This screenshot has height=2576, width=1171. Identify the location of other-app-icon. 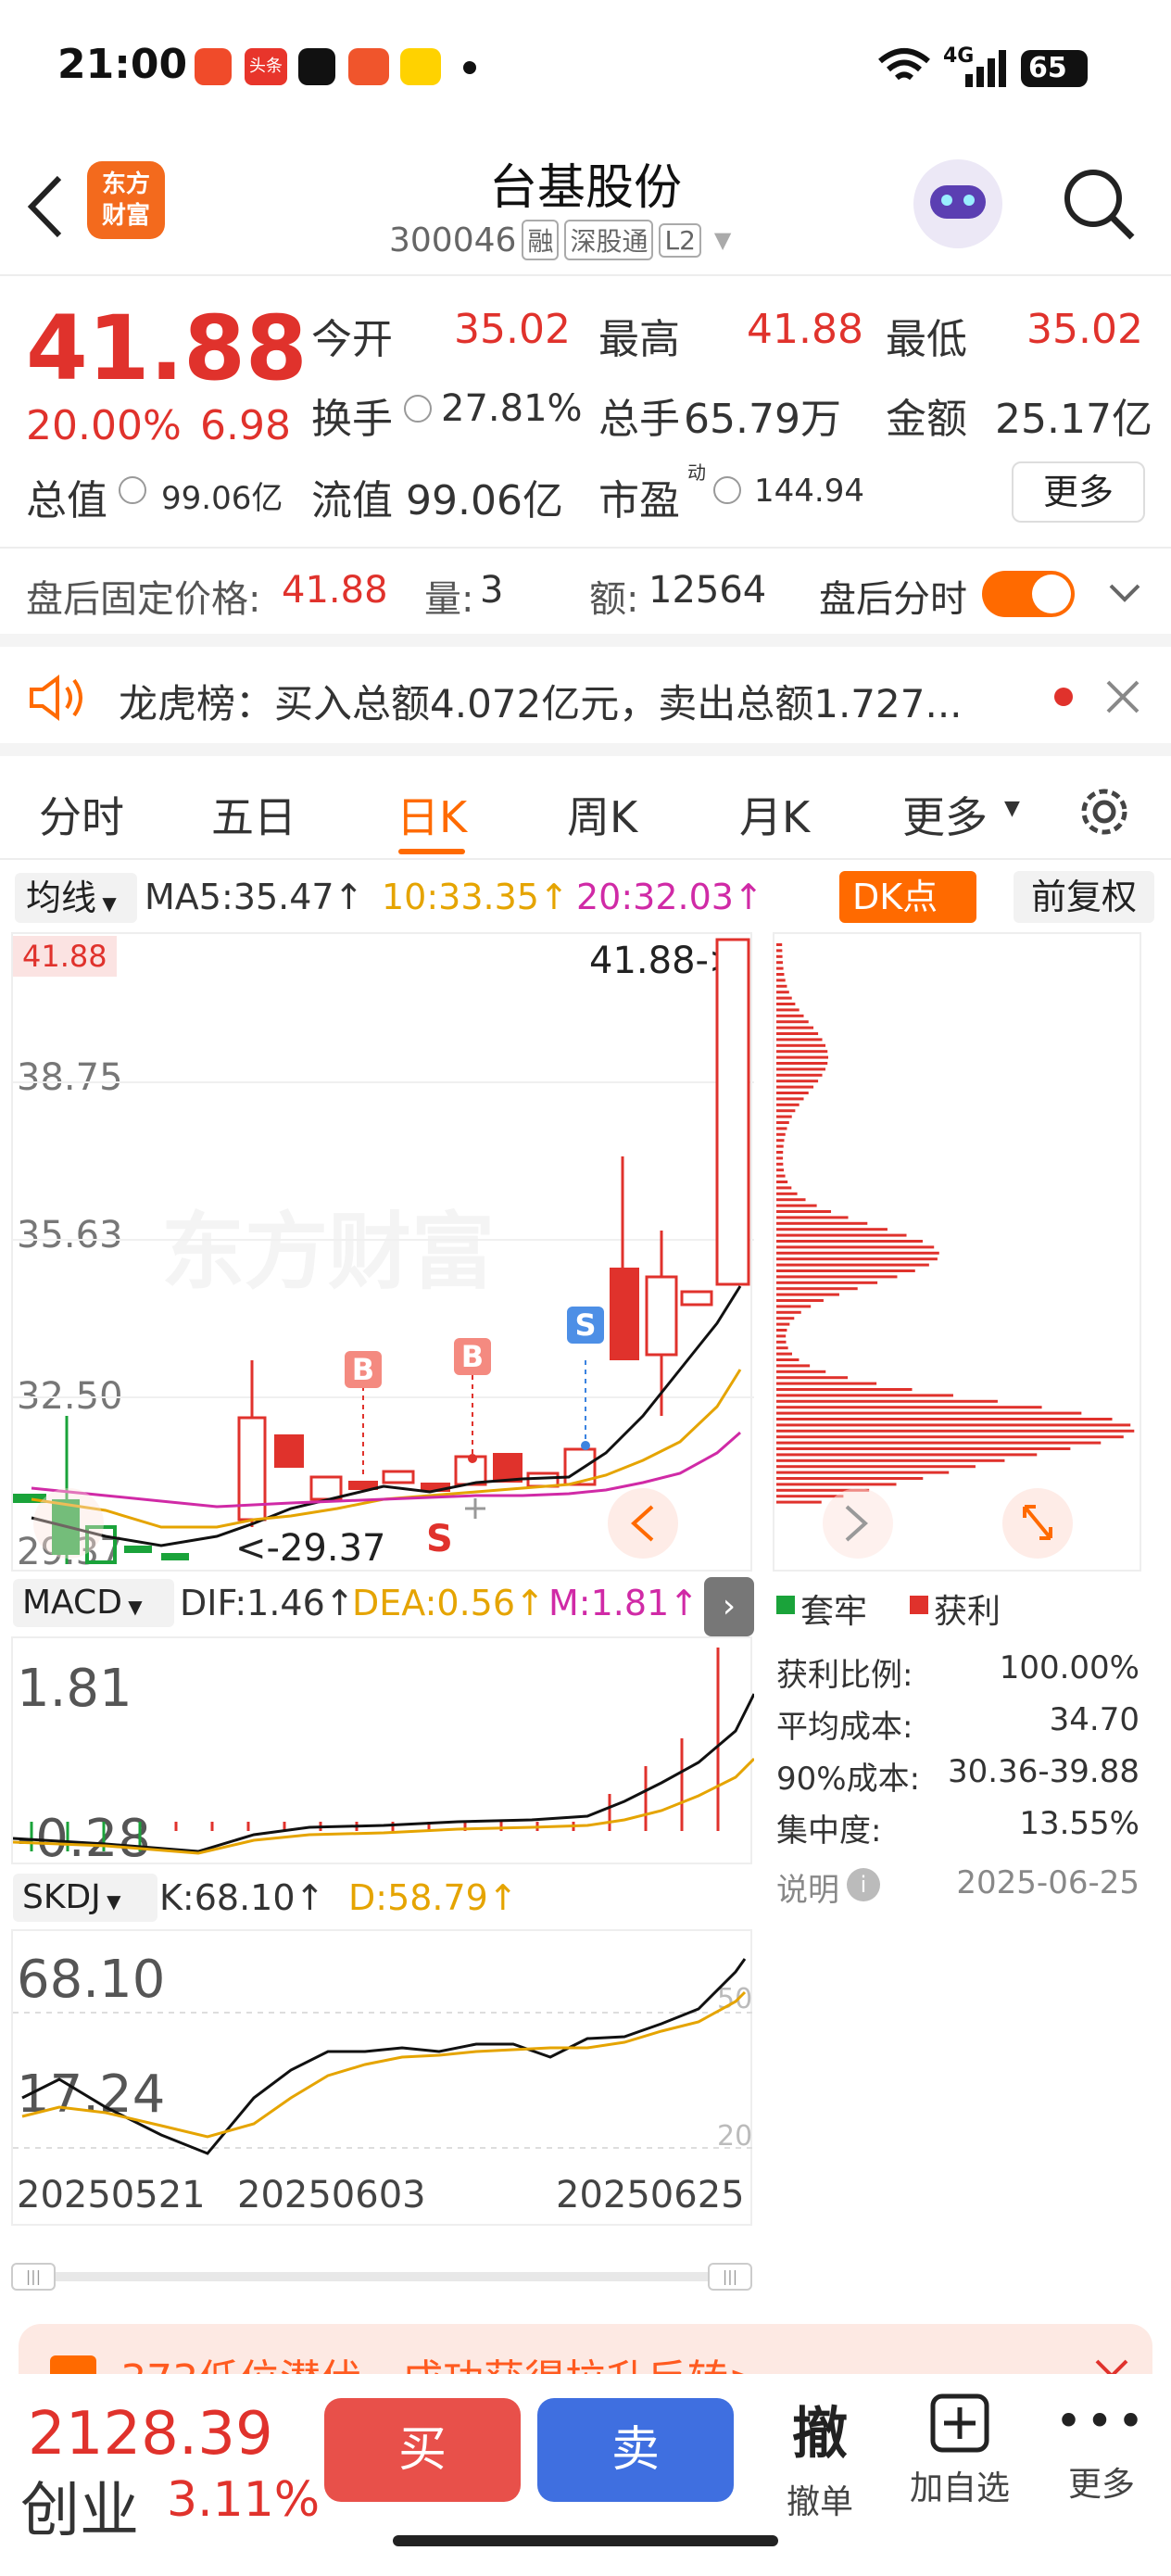
(421, 66).